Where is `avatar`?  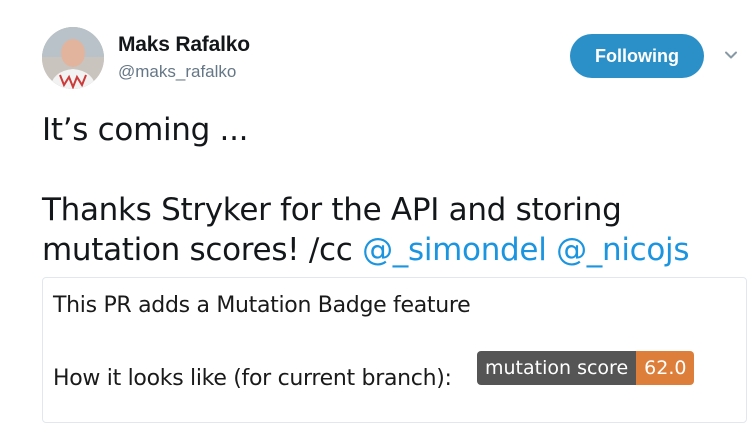 avatar is located at coordinates (73, 58).